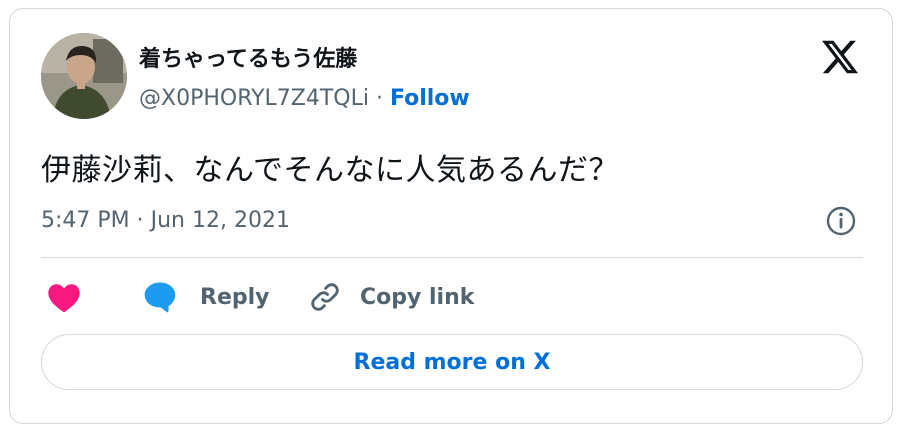 The width and height of the screenshot is (903, 436). Describe the element at coordinates (64, 297) in the screenshot. I see `heart-icon` at that location.